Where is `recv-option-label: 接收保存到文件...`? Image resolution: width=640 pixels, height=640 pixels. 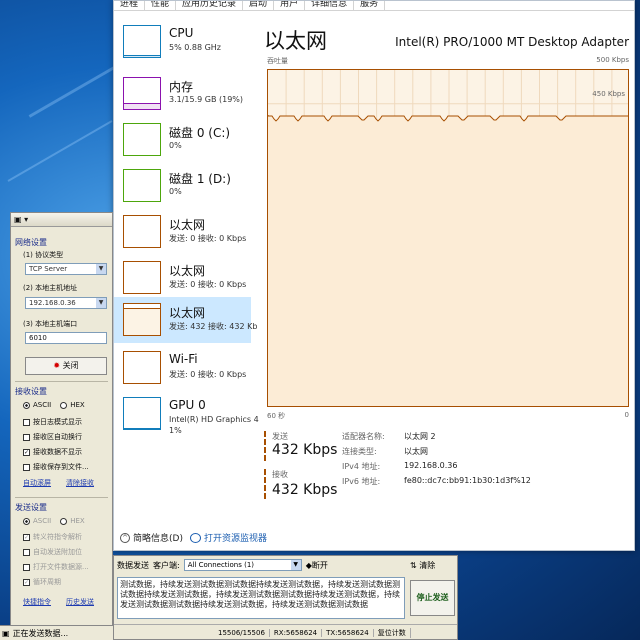 recv-option-label: 接收保存到文件... is located at coordinates (61, 467).